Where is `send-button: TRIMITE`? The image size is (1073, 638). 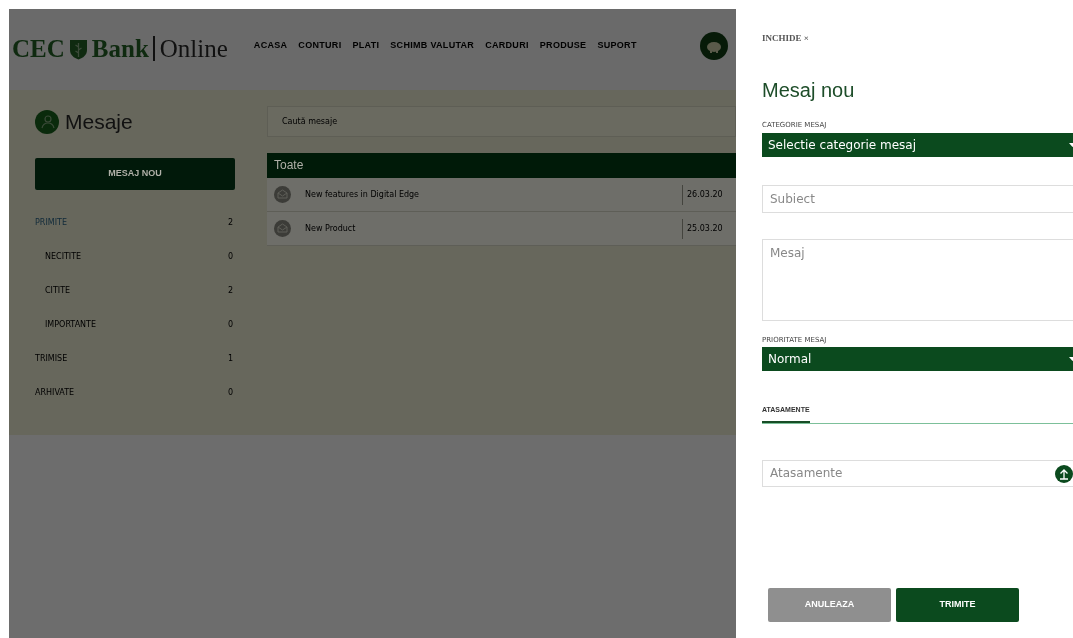 send-button: TRIMITE is located at coordinates (957, 604).